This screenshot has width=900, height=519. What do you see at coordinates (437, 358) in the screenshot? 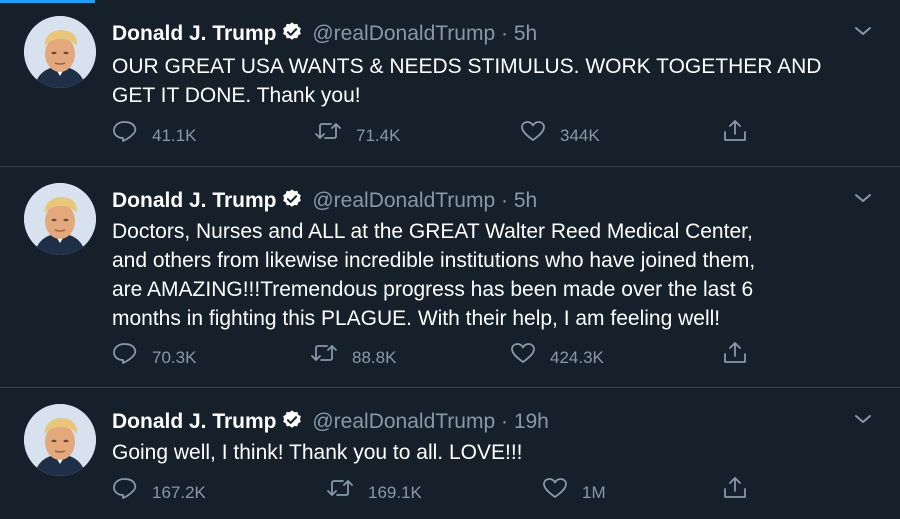
I see `tweet-actions: 70.3K 88.8K 424.3K` at bounding box center [437, 358].